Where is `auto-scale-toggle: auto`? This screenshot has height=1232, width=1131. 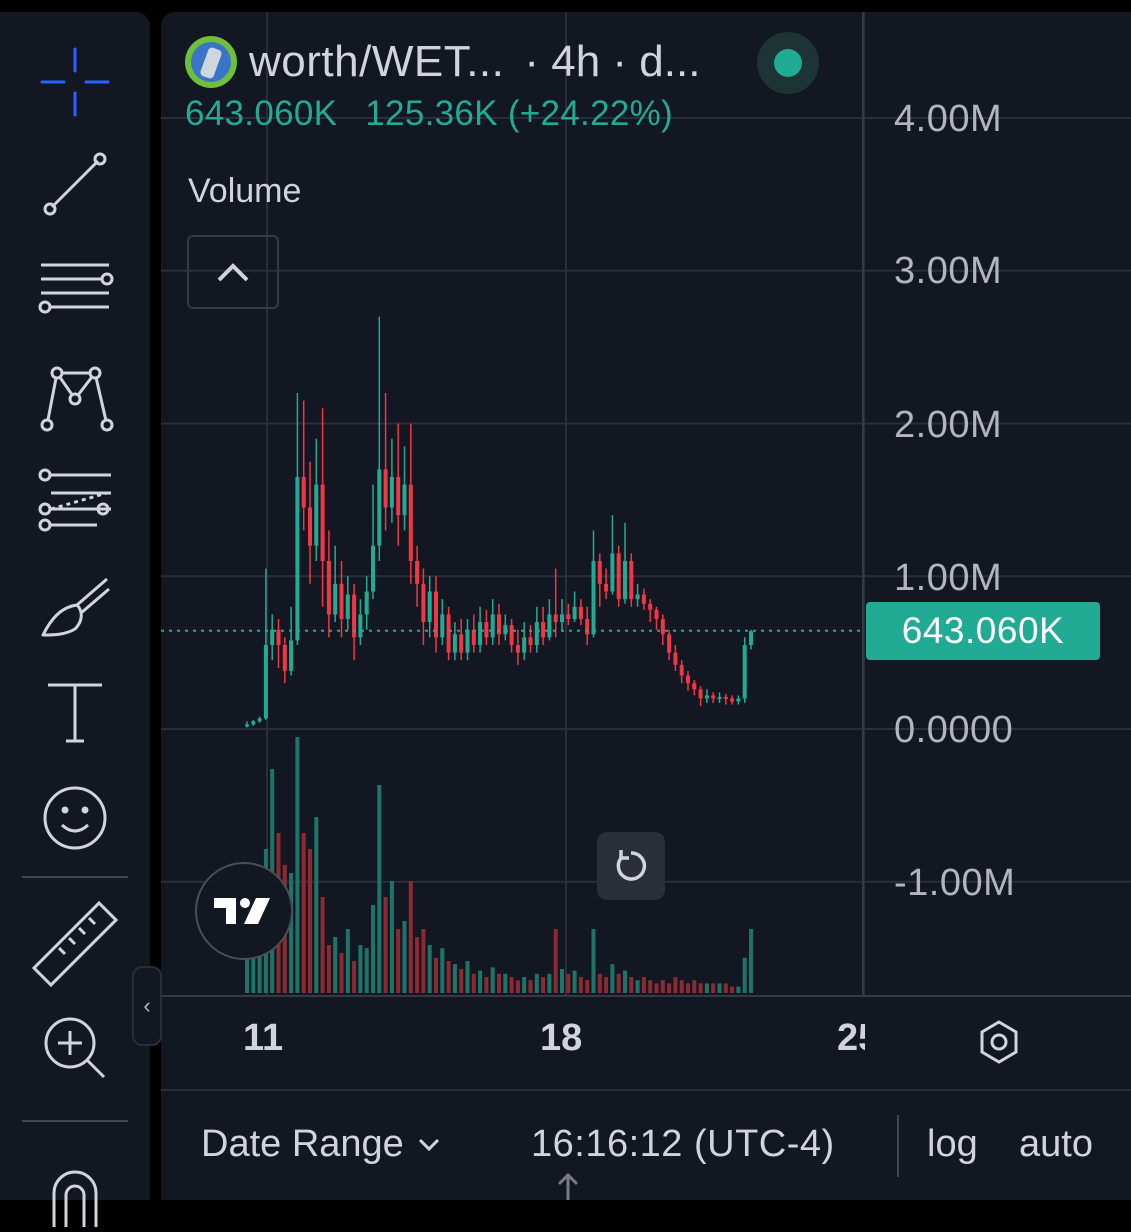
auto-scale-toggle: auto is located at coordinates (1056, 1144).